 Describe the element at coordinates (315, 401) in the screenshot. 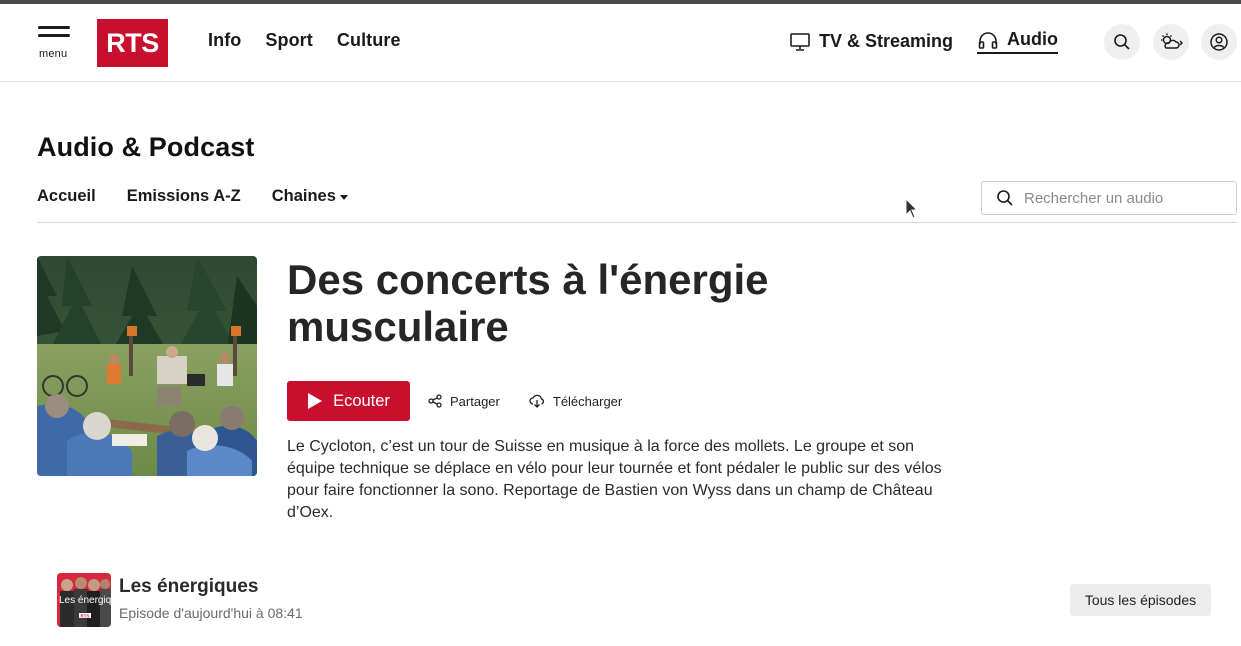

I see `play-icon` at that location.